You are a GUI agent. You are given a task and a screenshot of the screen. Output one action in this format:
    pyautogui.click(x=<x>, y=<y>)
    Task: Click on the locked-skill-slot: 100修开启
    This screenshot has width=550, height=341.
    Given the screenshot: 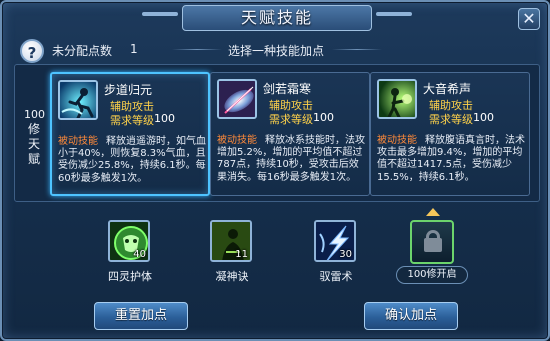 What is the action you would take?
    pyautogui.click(x=432, y=247)
    